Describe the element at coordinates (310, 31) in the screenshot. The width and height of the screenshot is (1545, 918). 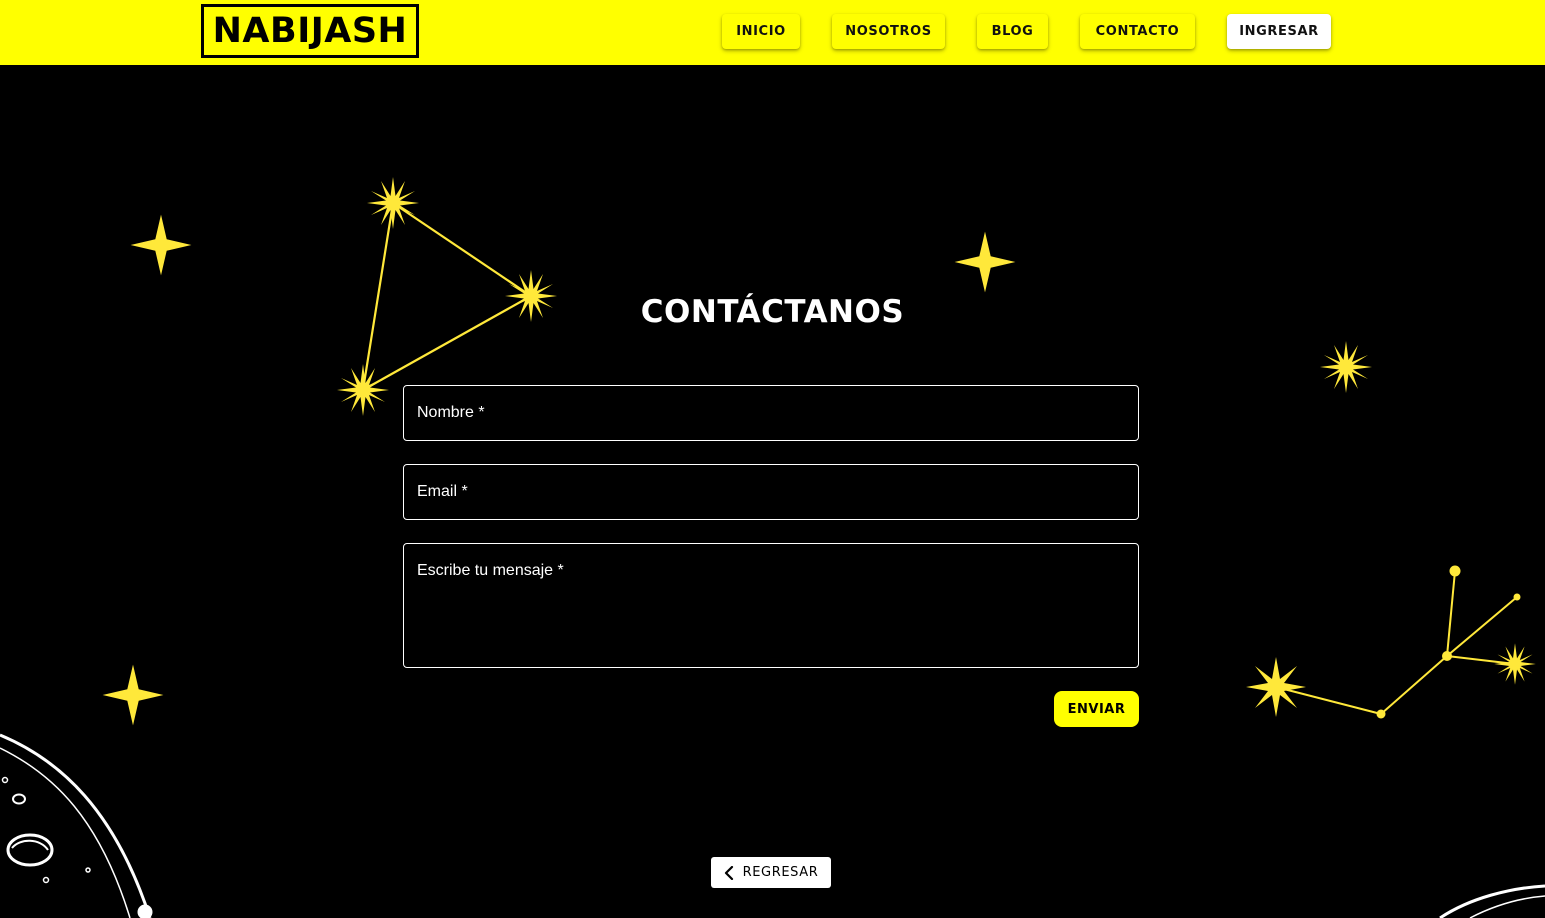
I see `site-logo: NABIJASH` at that location.